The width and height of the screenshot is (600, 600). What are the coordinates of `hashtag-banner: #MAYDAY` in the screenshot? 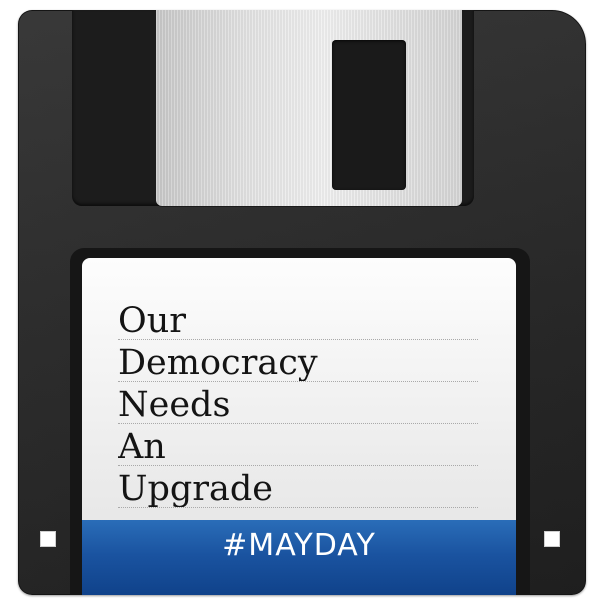 It's located at (299, 557).